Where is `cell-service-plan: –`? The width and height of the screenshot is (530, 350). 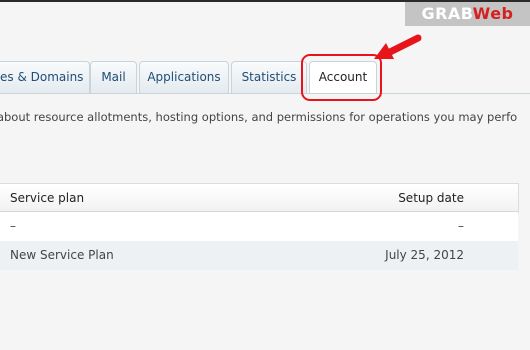
cell-service-plan: – is located at coordinates (13, 226).